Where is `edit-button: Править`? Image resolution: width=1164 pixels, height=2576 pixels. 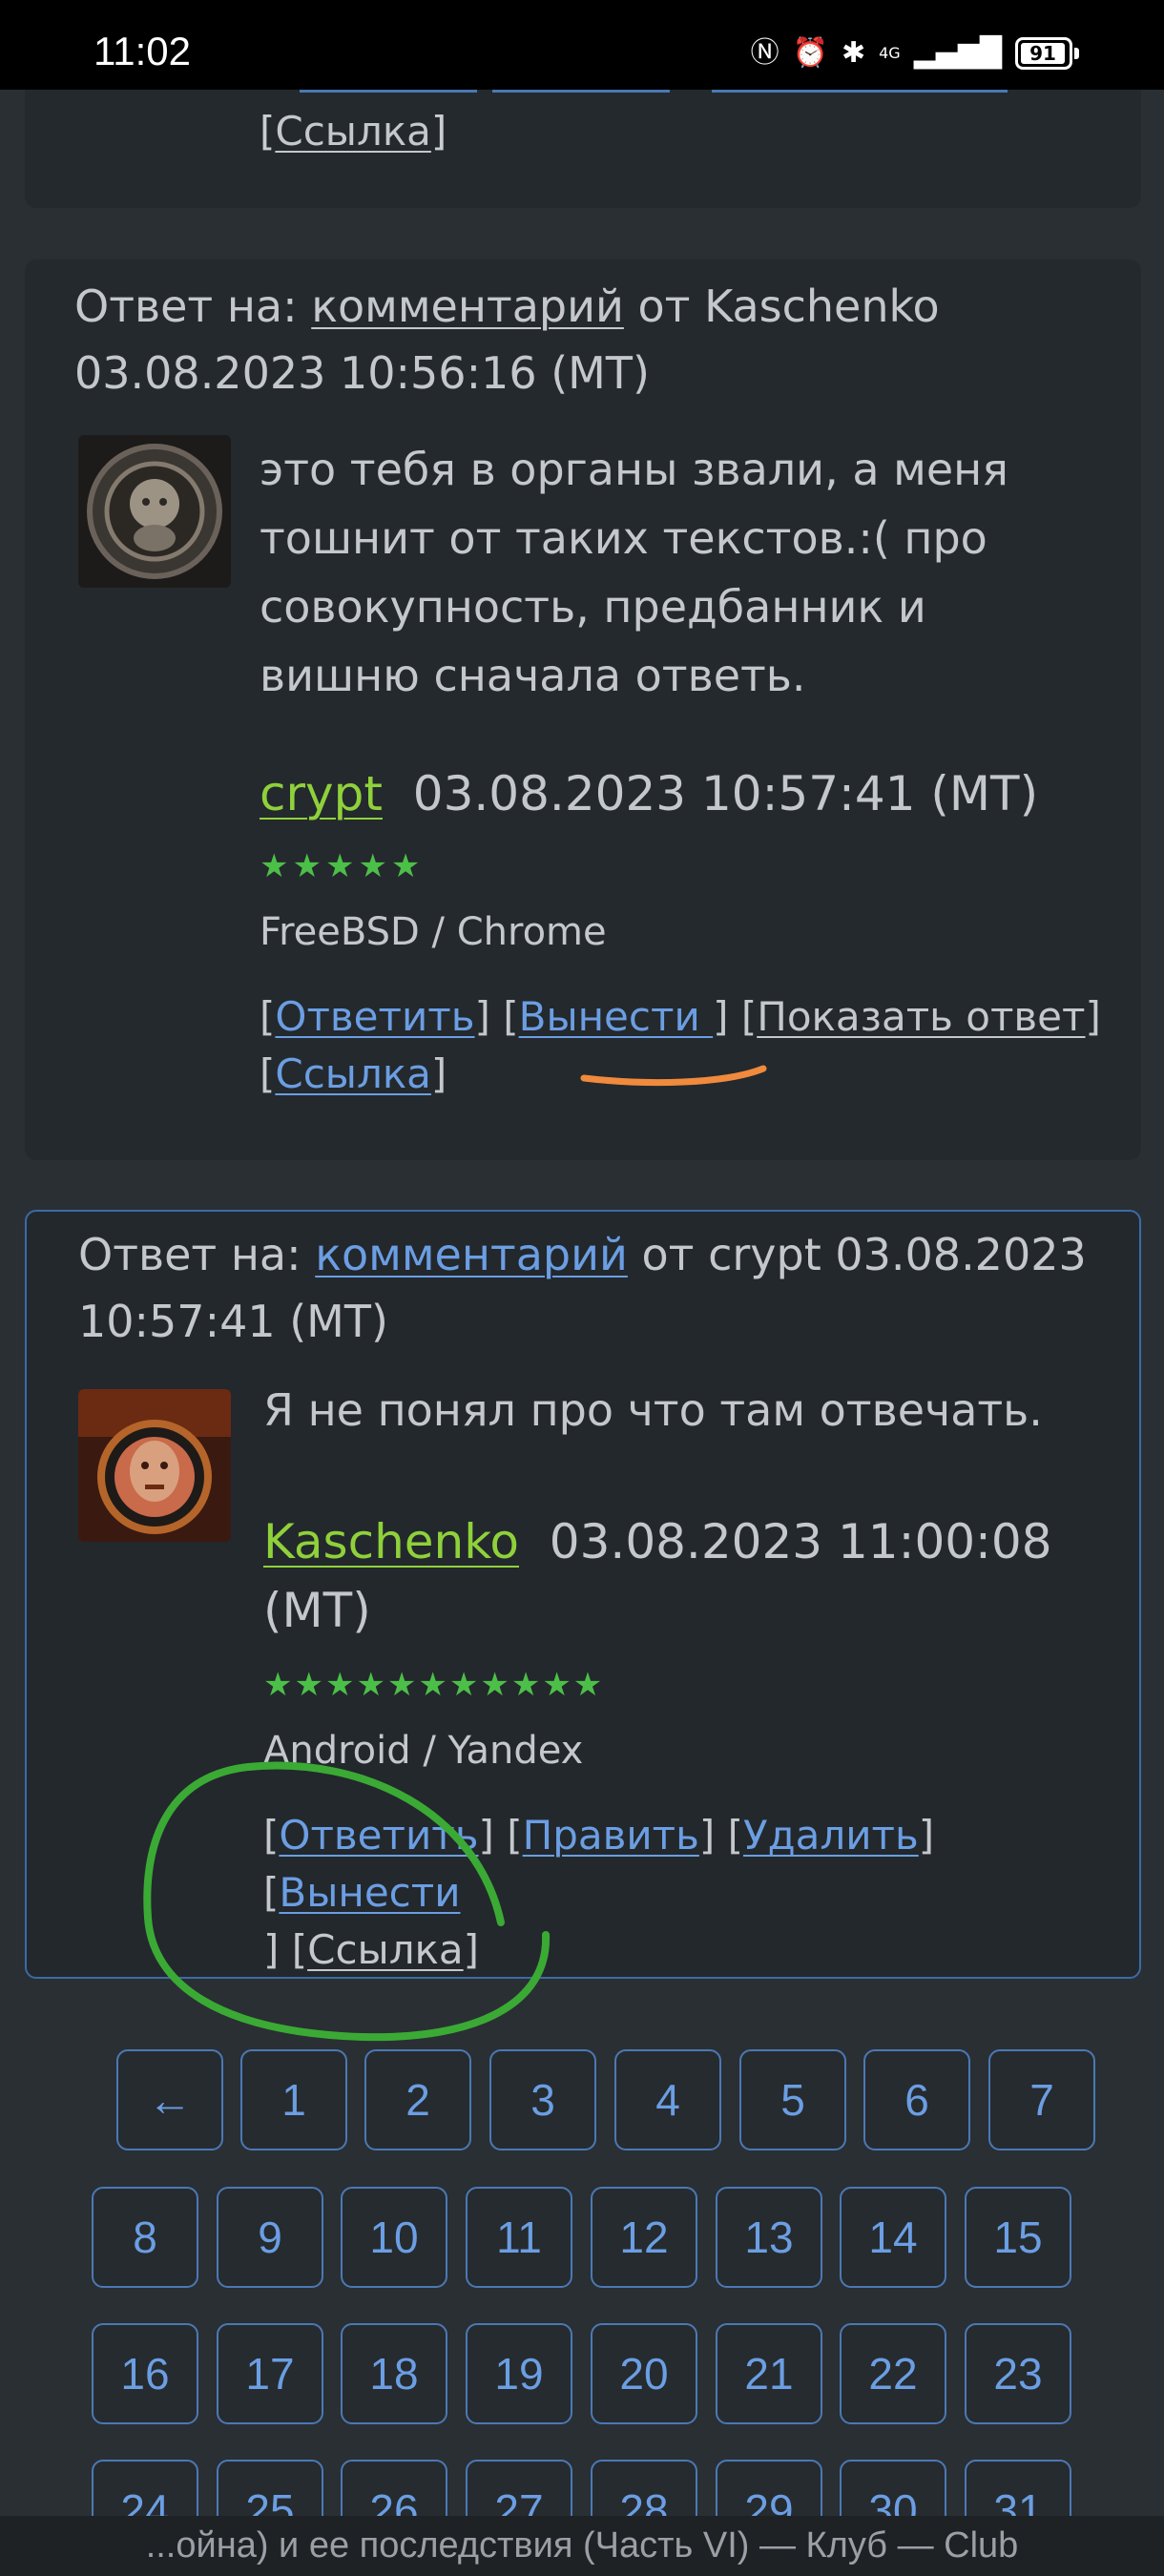
edit-button: Править is located at coordinates (611, 1835).